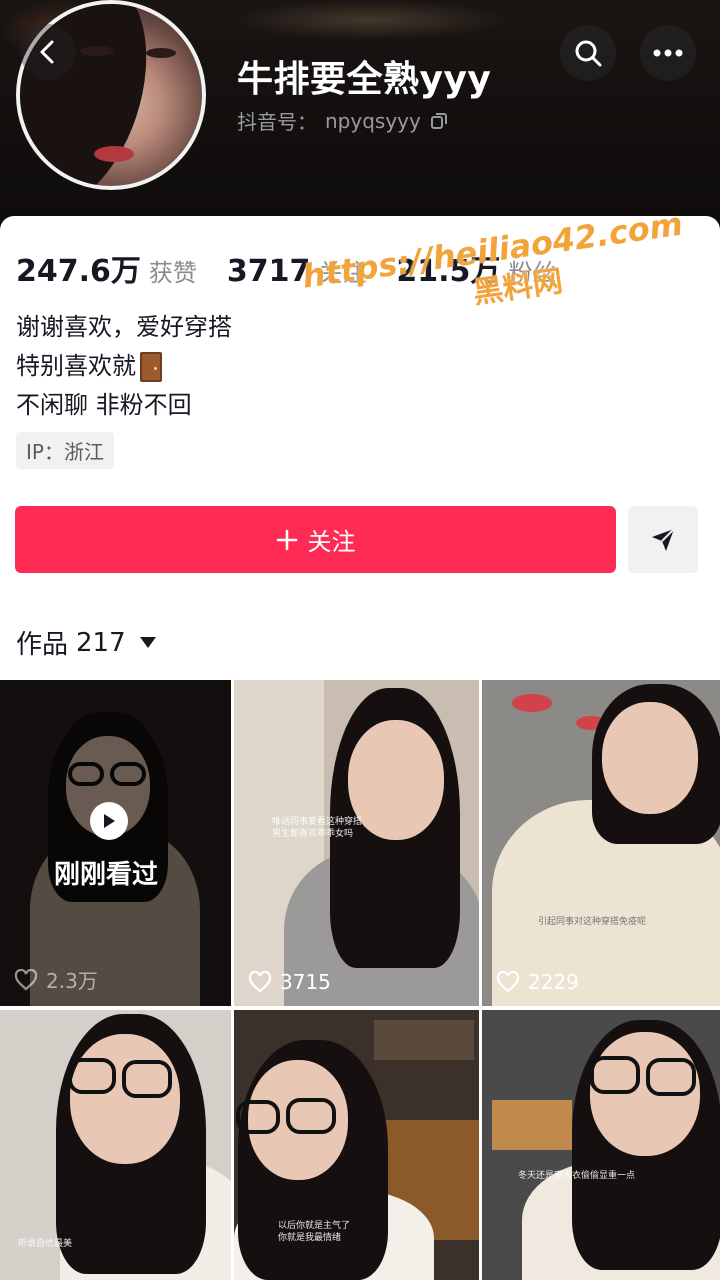 This screenshot has height=1280, width=720. Describe the element at coordinates (172, 273) in the screenshot. I see `stat-label: 获赞` at that location.